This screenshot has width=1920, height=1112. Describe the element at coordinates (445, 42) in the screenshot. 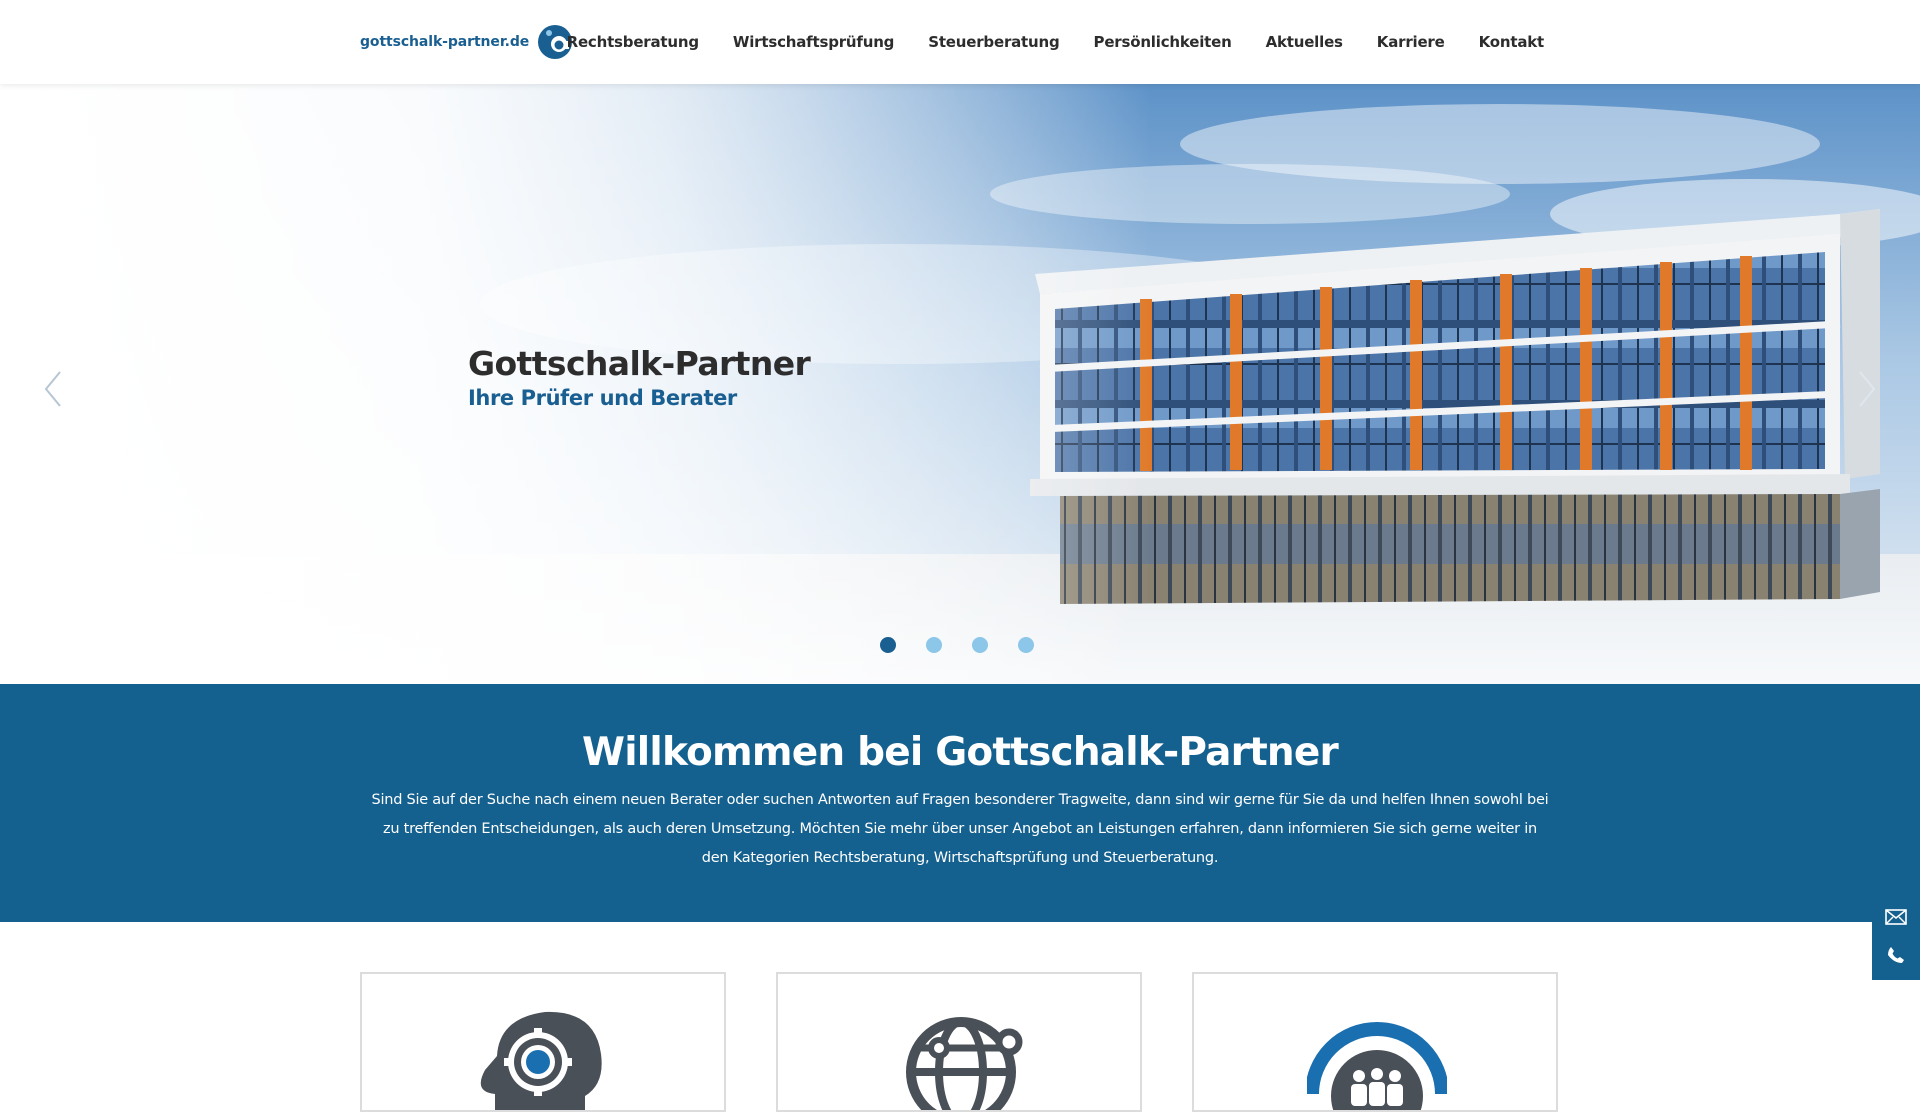

I see `logo-text: gottschalk-partner.de` at that location.